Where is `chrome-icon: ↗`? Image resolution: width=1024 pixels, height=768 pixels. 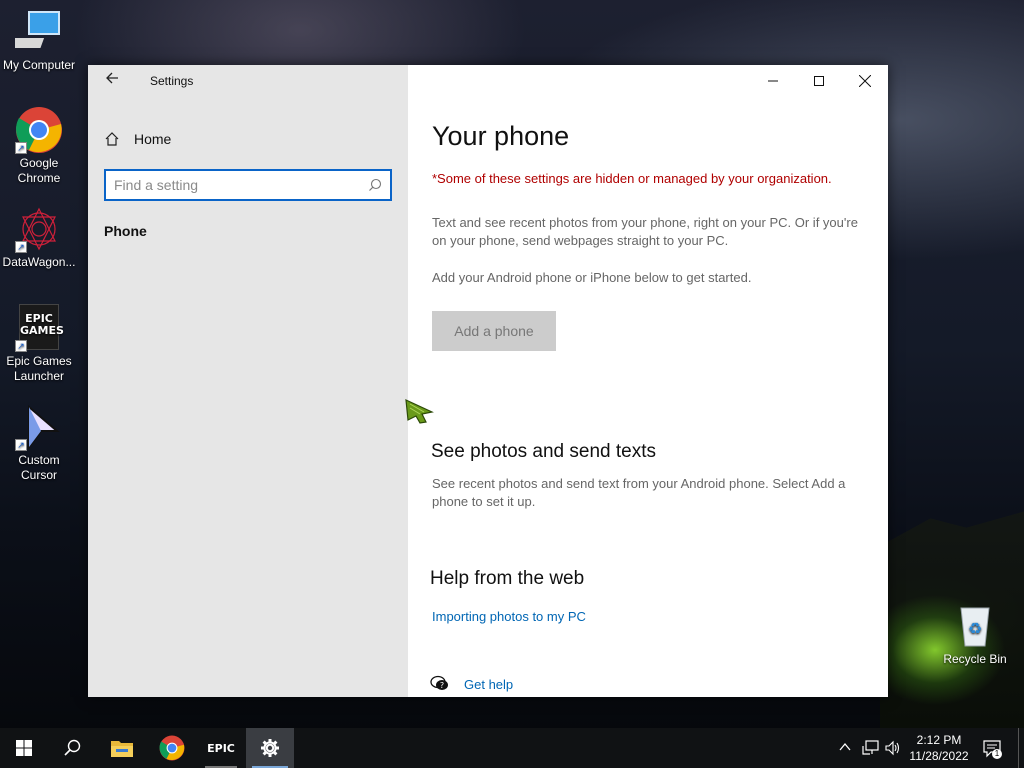 chrome-icon: ↗ is located at coordinates (39, 130).